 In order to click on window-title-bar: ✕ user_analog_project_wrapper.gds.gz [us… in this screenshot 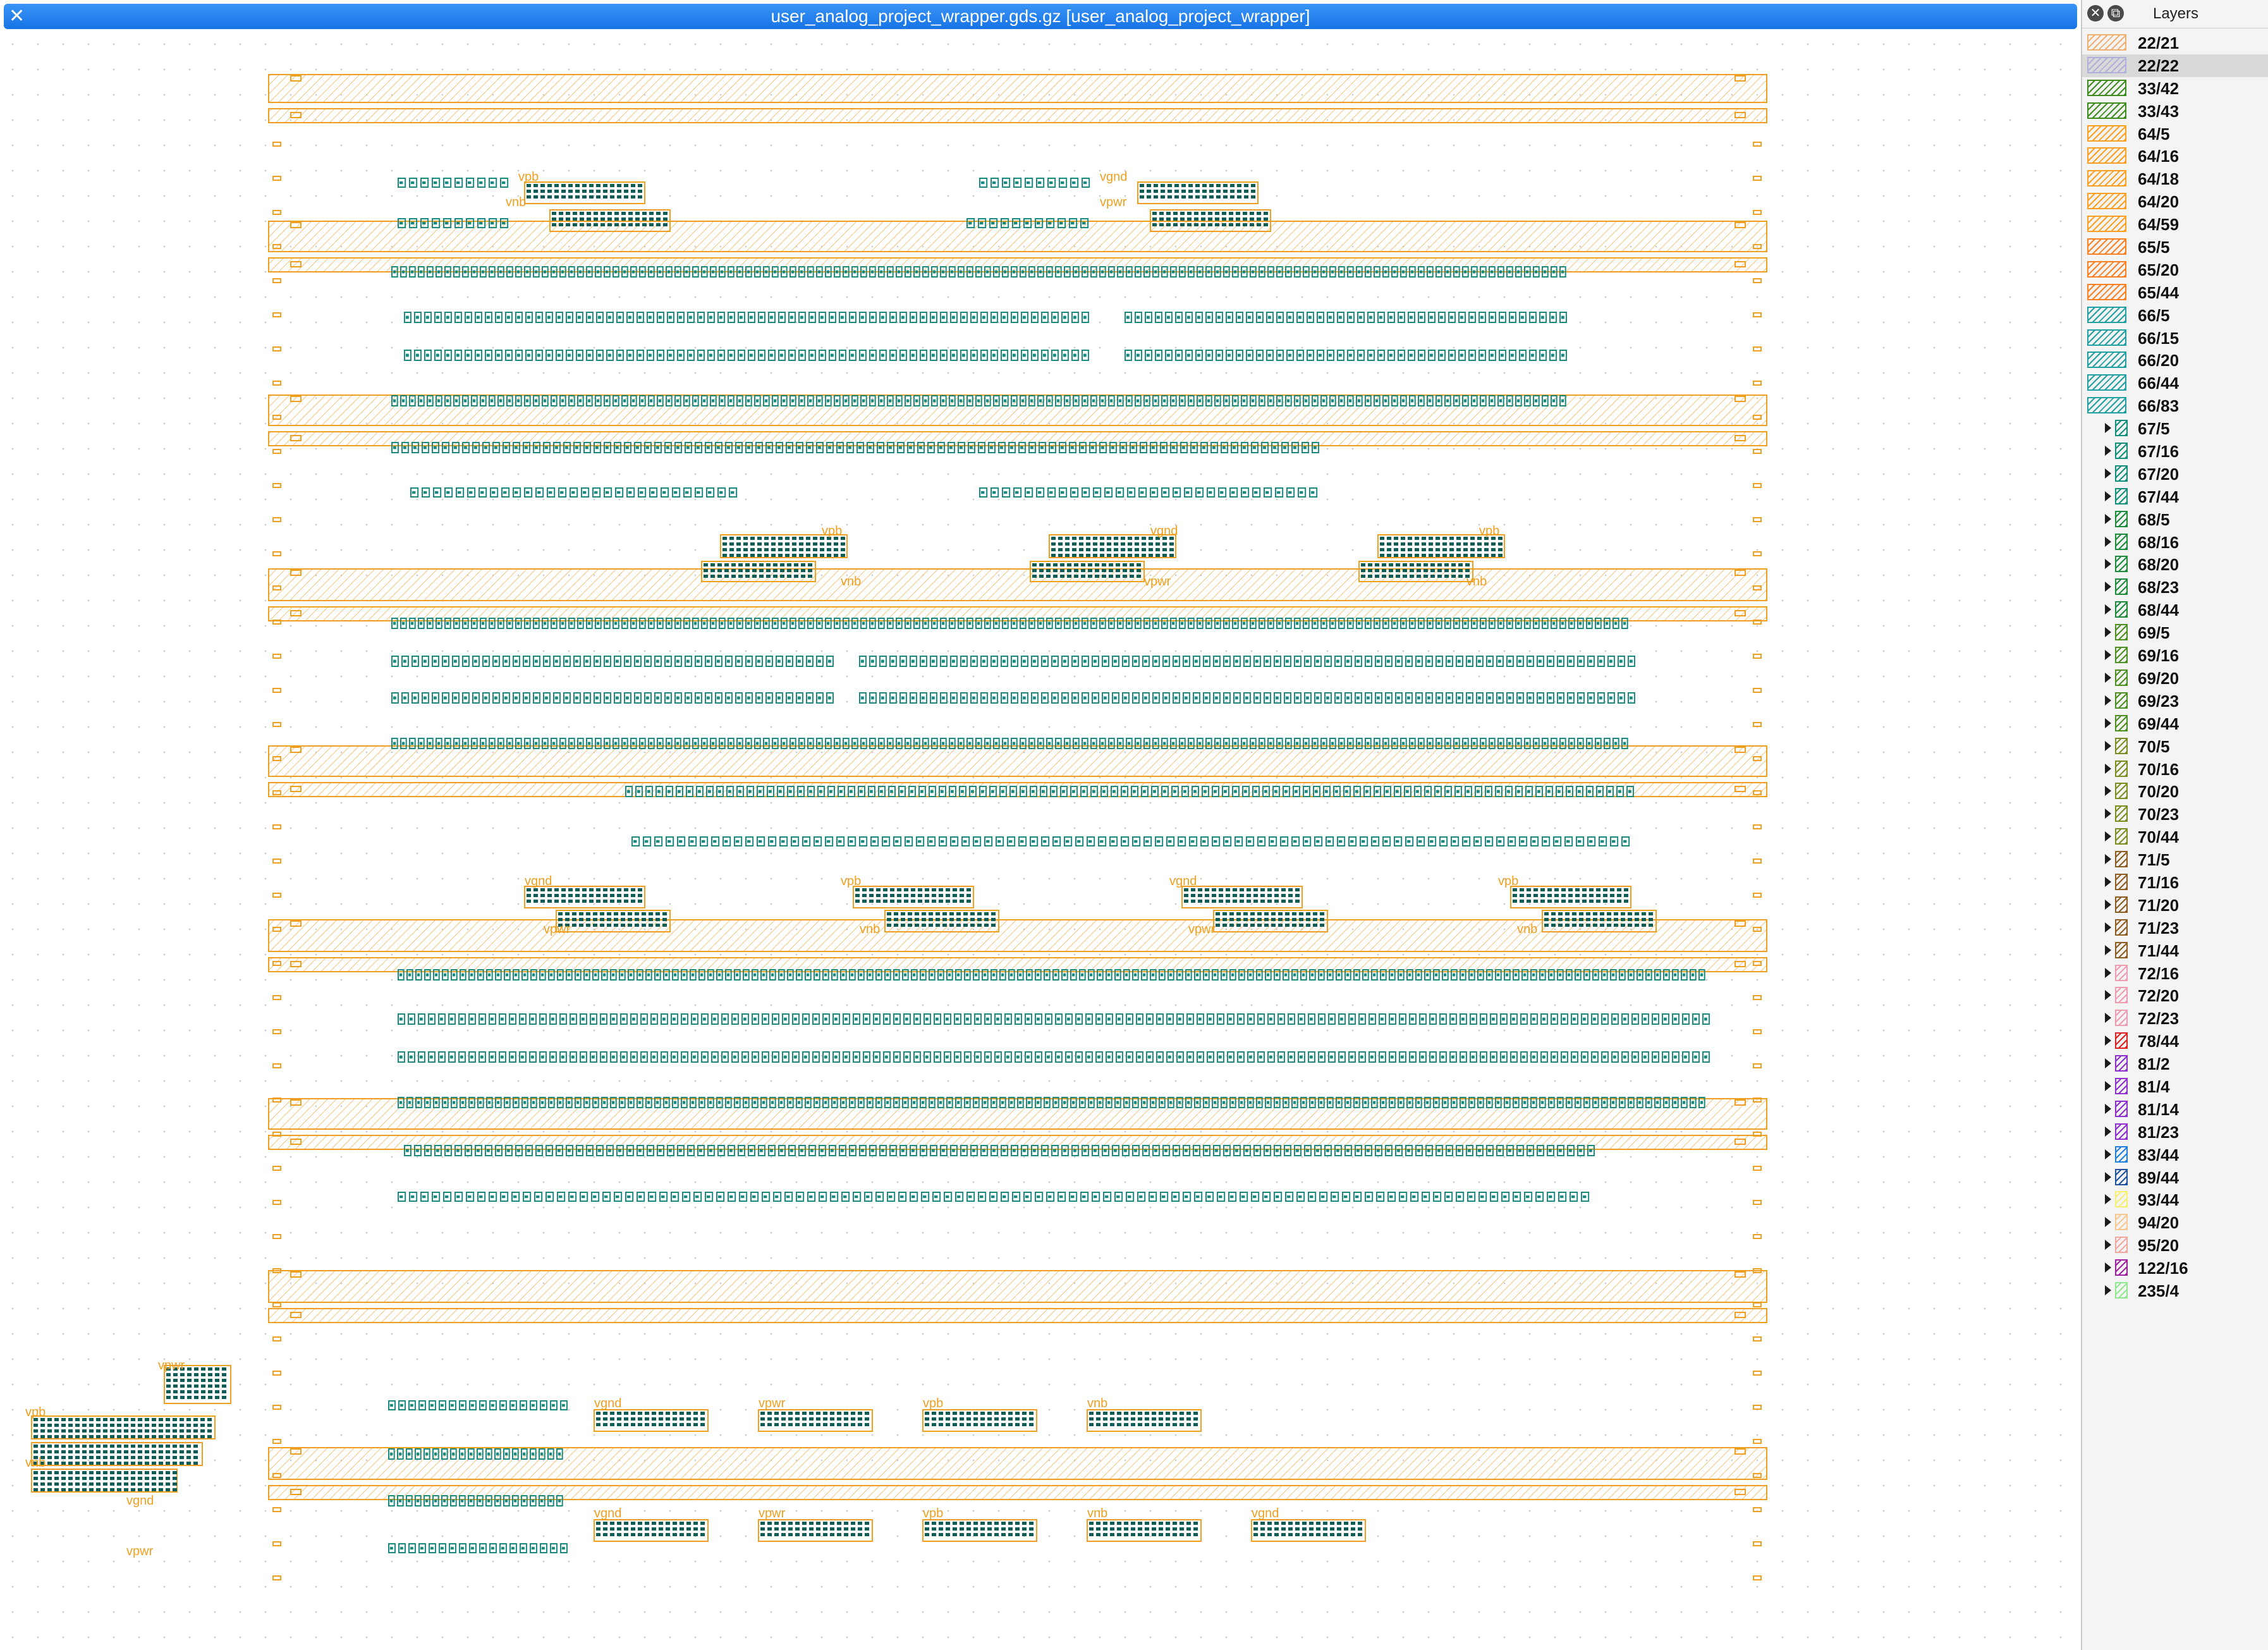, I will do `click(1041, 16)`.